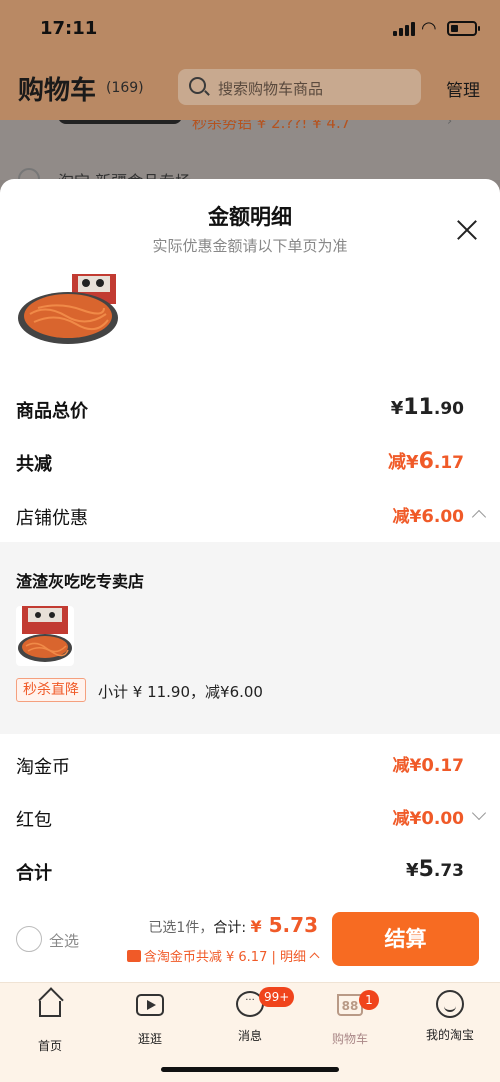 The height and width of the screenshot is (1082, 500). Describe the element at coordinates (71, 310) in the screenshot. I see `product-image` at that location.